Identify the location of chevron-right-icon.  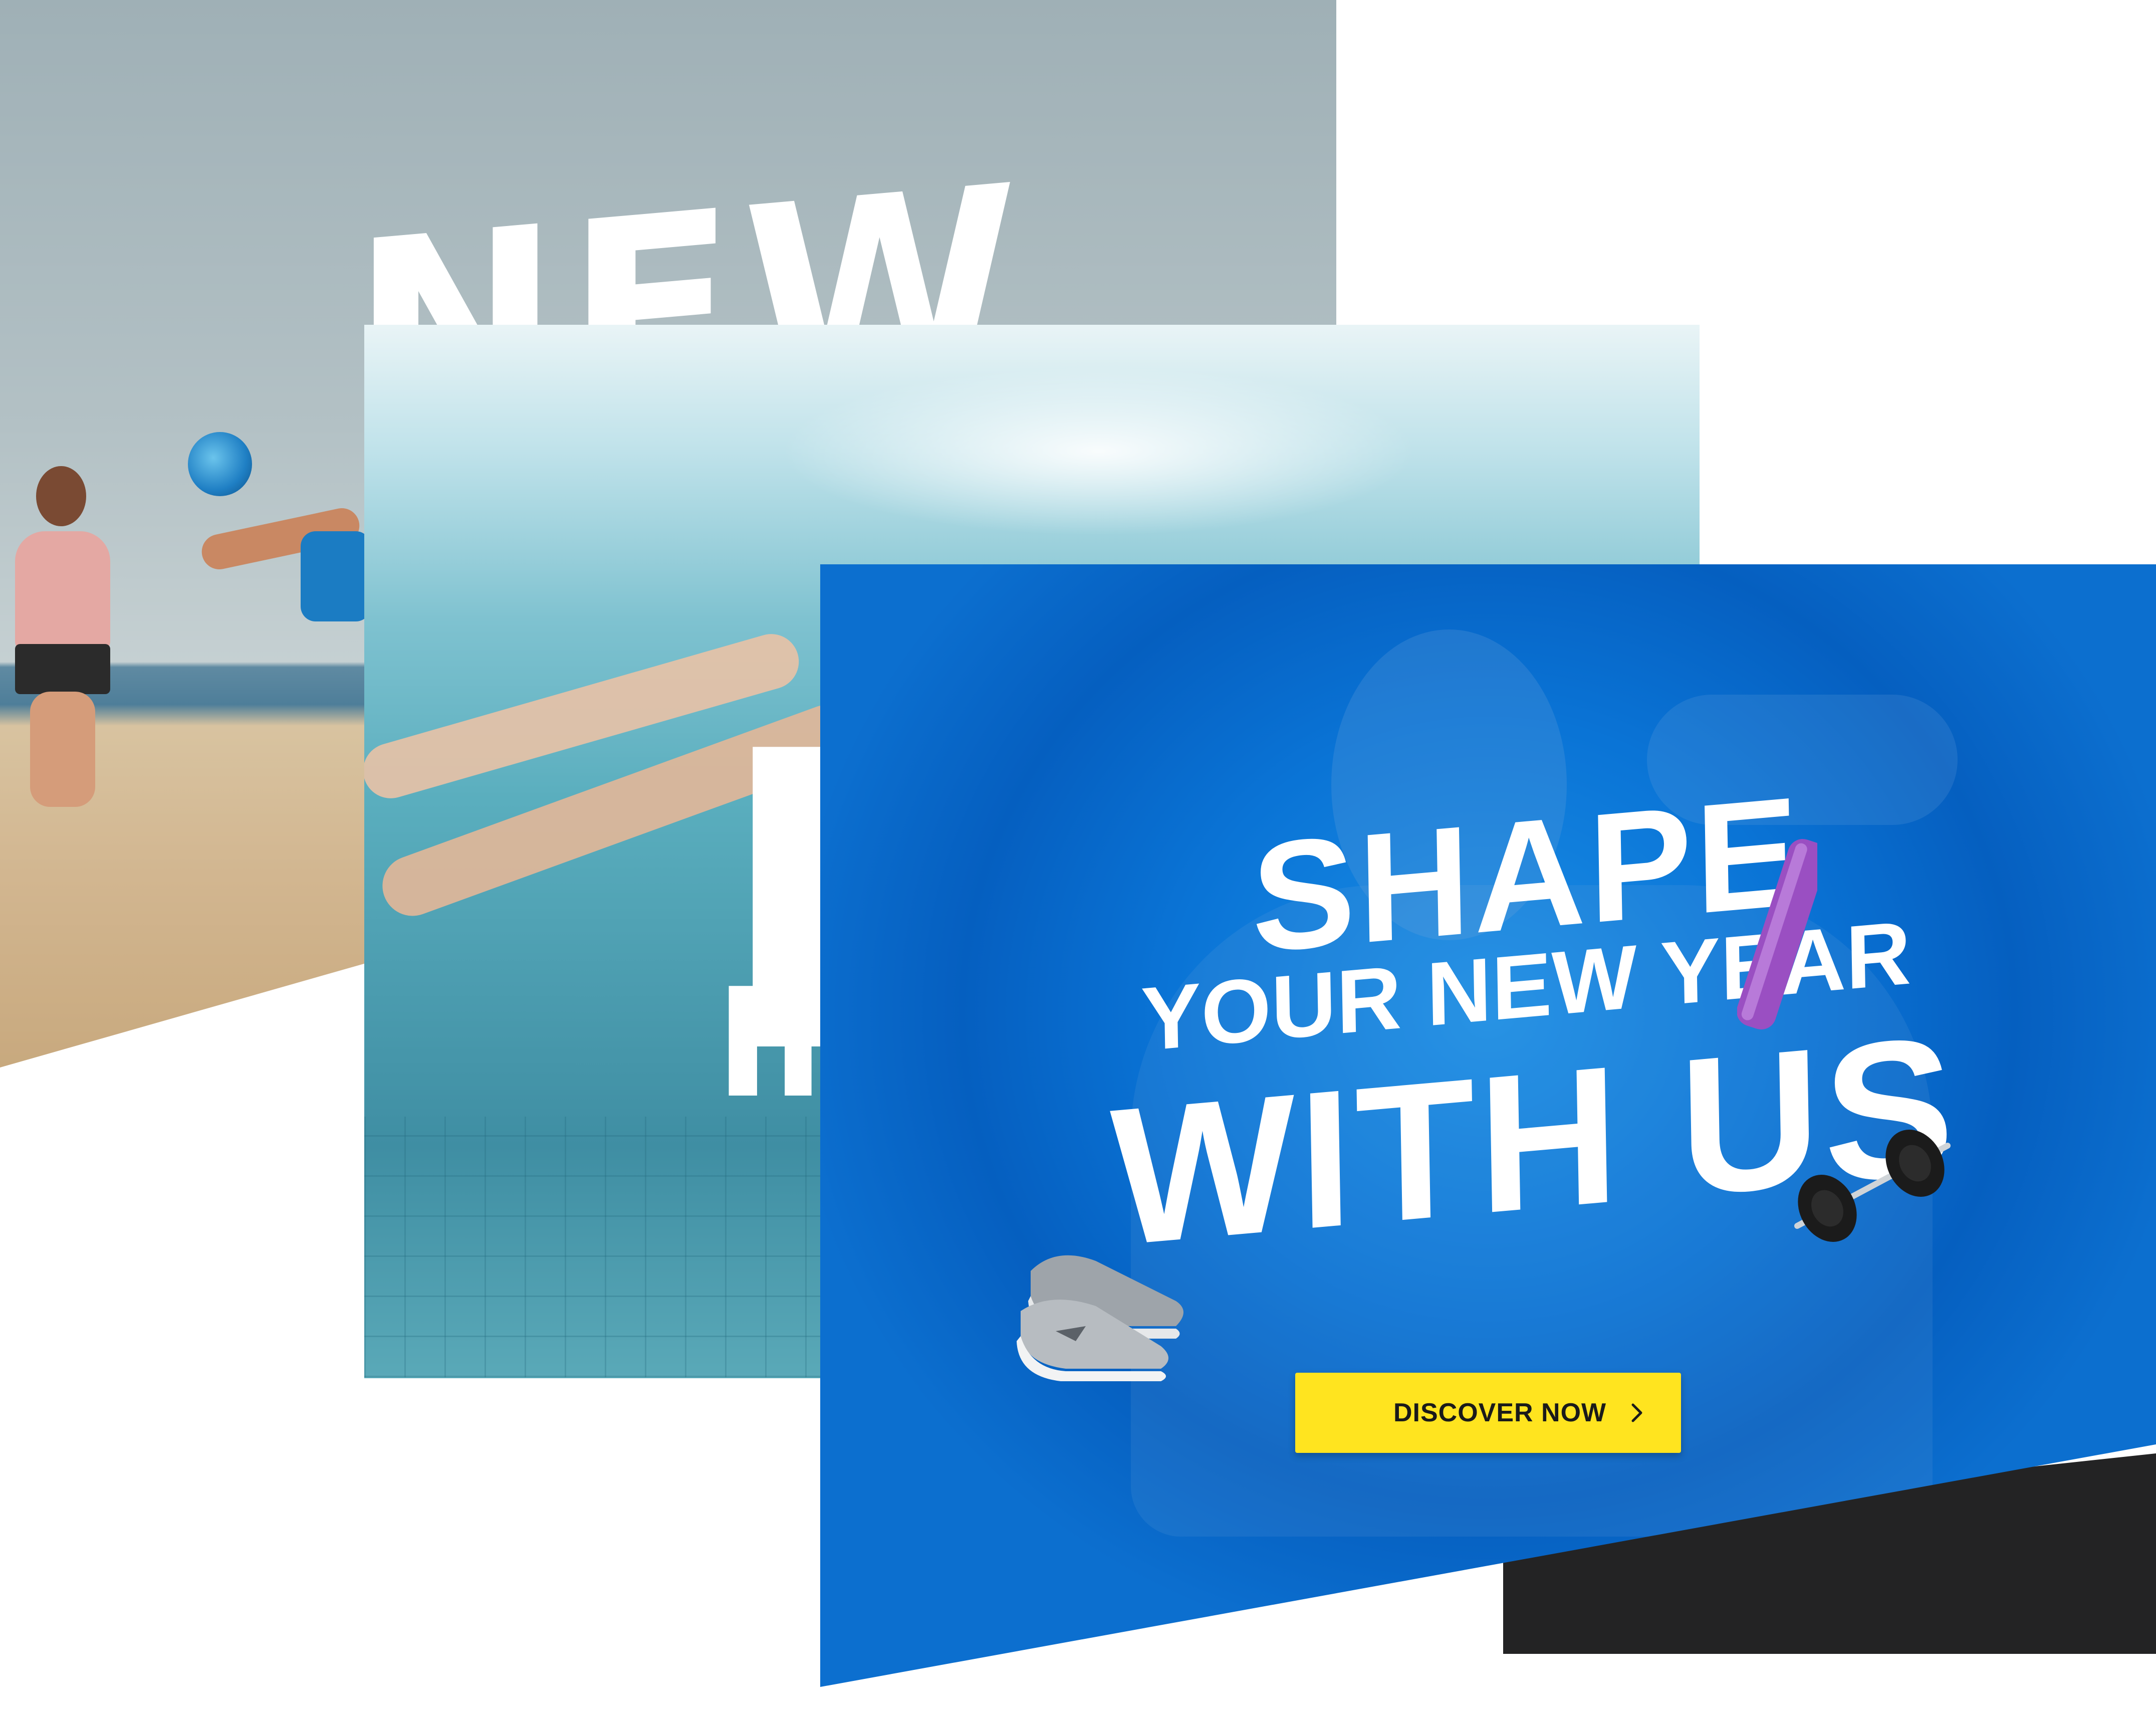
(1636, 1412).